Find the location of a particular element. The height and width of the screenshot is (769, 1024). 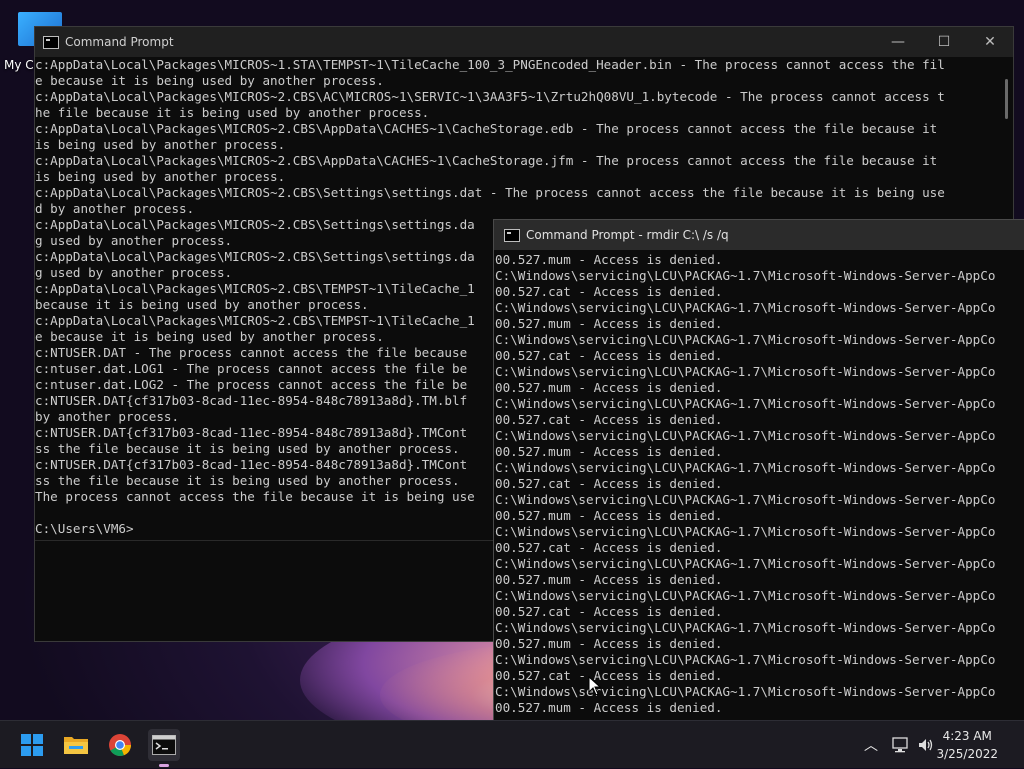

taskbar-file-explorer is located at coordinates (76, 745).